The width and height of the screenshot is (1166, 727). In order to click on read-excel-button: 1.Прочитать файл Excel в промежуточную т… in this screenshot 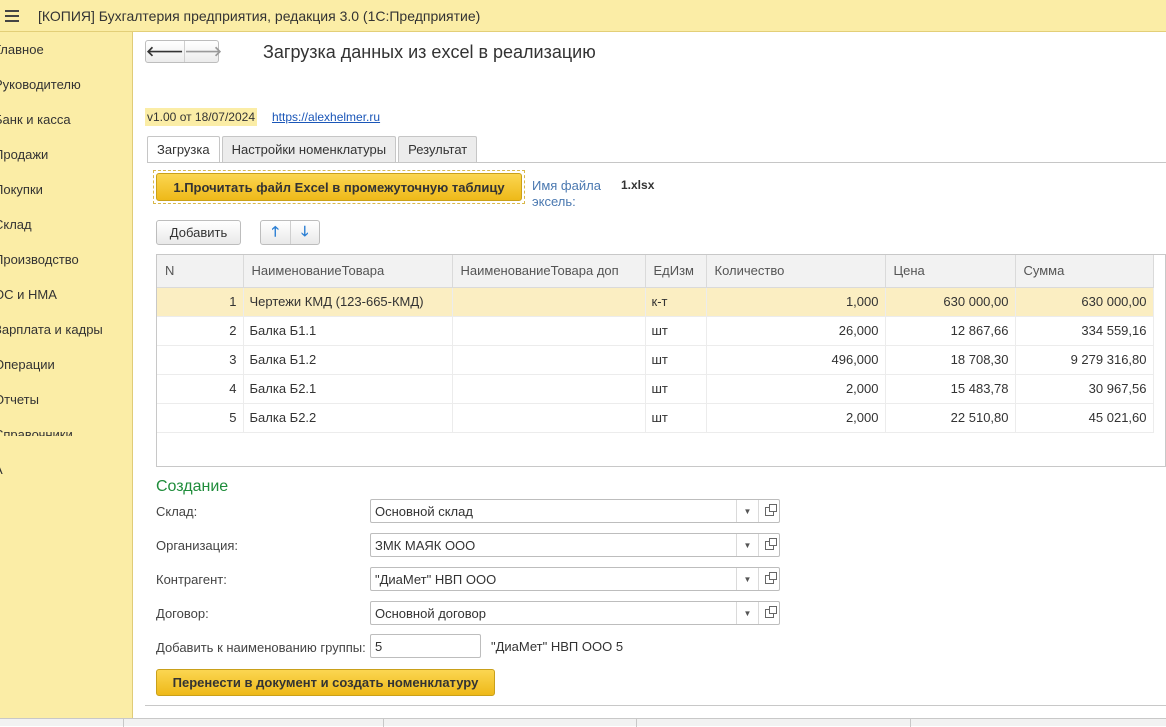, I will do `click(339, 187)`.